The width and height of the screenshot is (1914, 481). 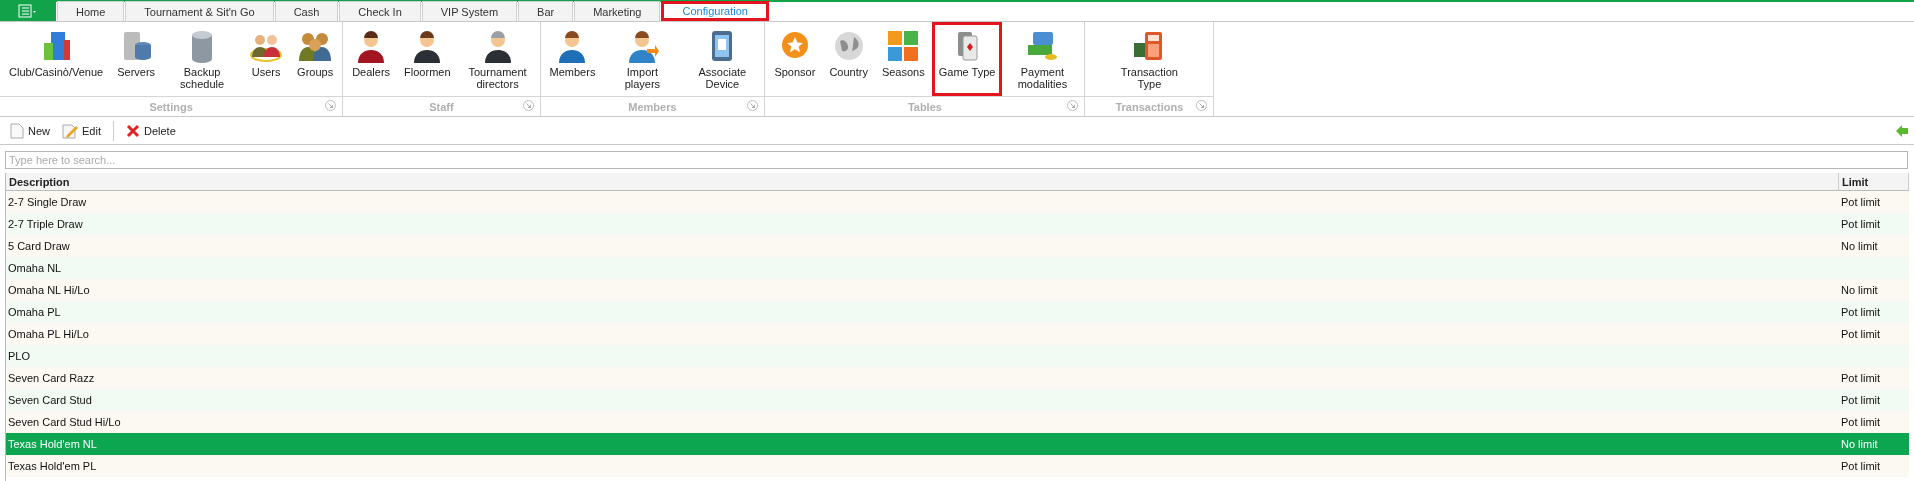 What do you see at coordinates (30, 130) in the screenshot?
I see `toolbar-button: New` at bounding box center [30, 130].